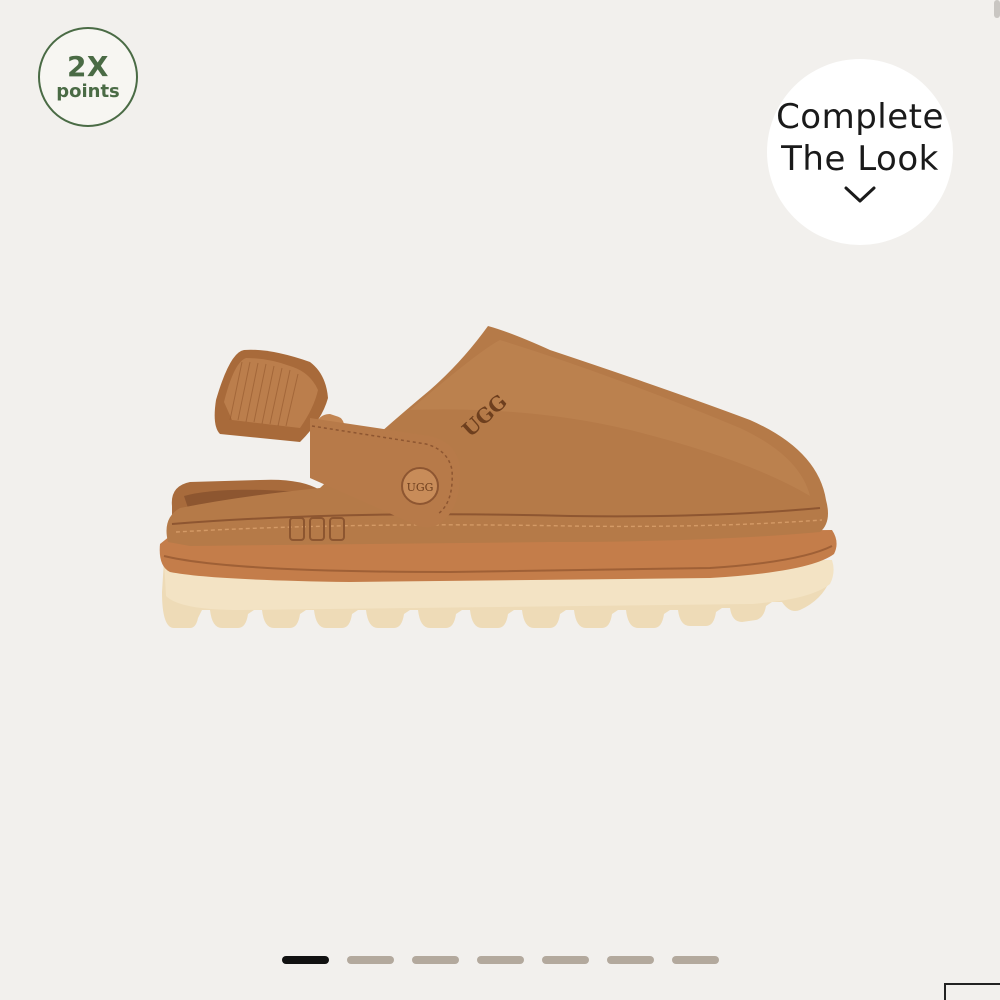  I want to click on carousel-indicators, so click(500, 961).